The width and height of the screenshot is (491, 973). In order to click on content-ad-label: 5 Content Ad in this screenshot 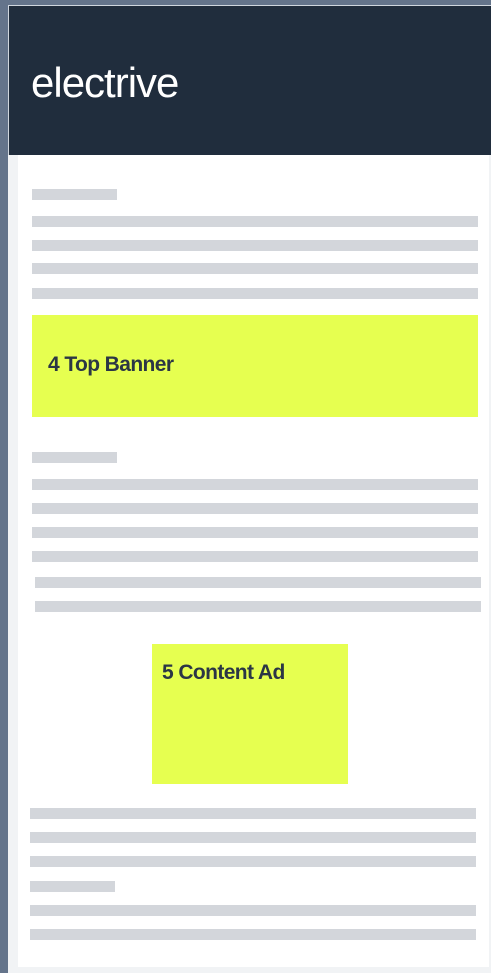, I will do `click(223, 672)`.